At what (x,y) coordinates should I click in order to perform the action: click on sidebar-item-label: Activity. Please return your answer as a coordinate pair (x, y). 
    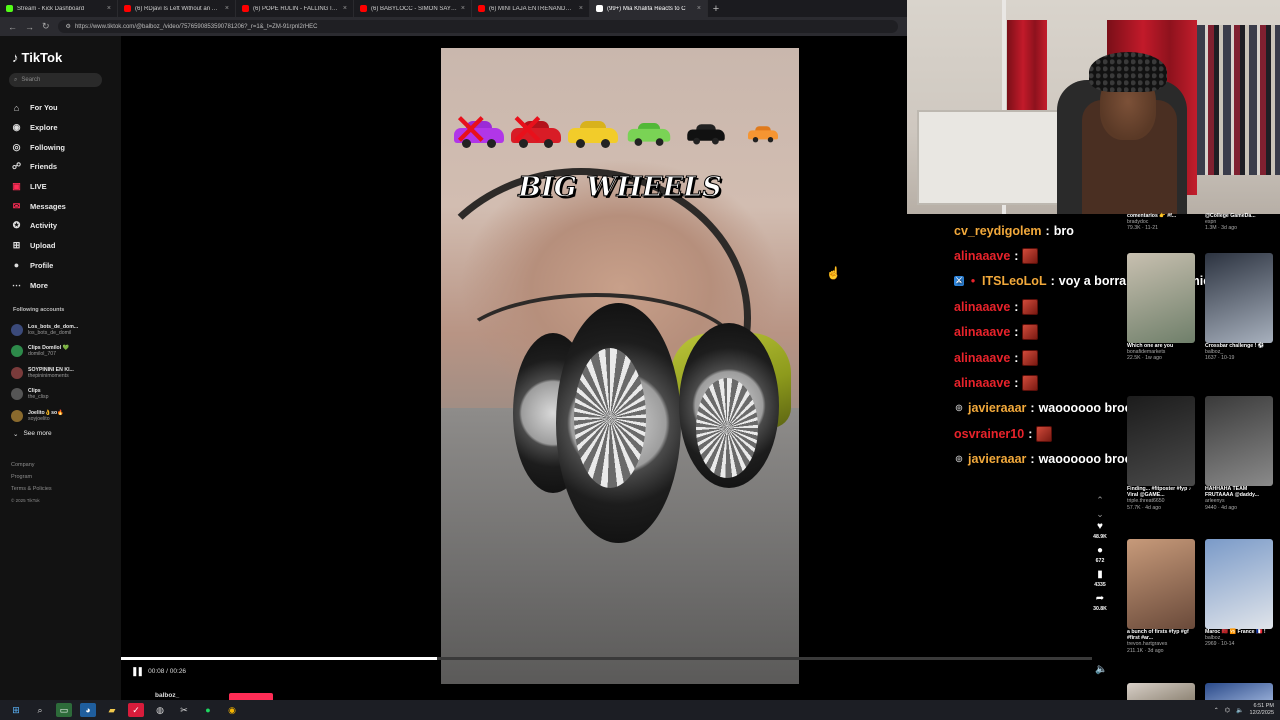
    Looking at the image, I should click on (44, 226).